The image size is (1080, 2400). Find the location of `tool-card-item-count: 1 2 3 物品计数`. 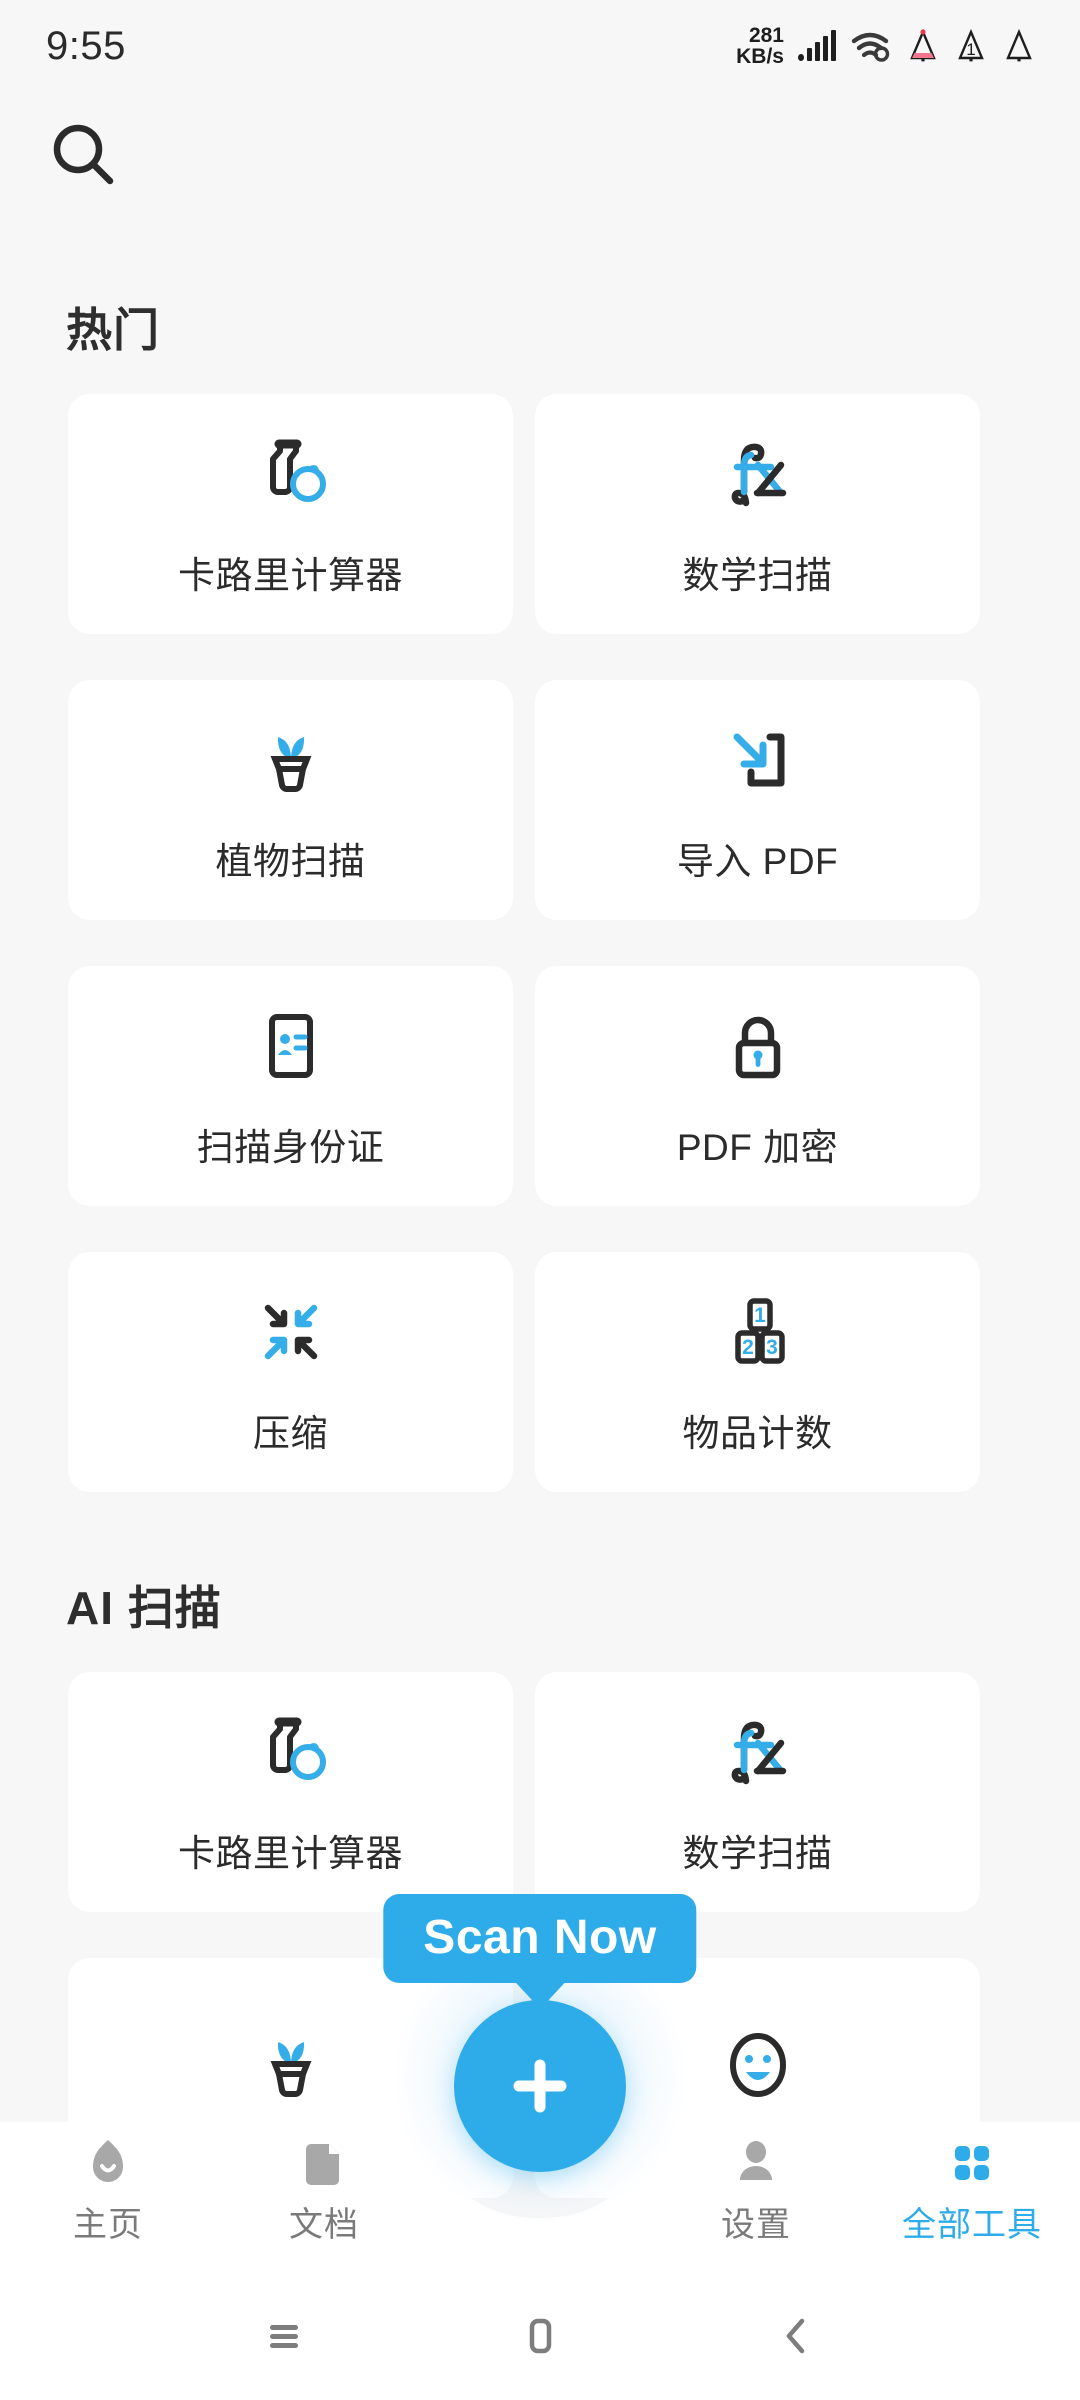

tool-card-item-count: 1 2 3 物品计数 is located at coordinates (757, 1372).